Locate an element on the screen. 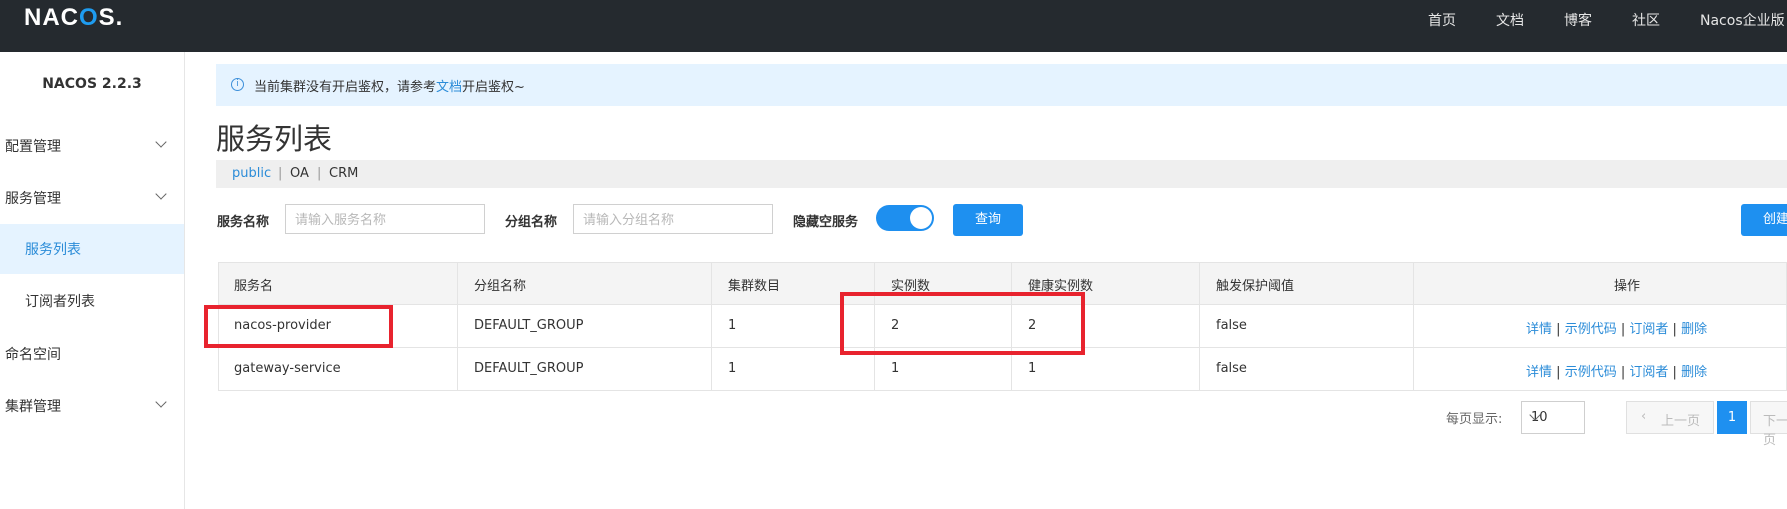  service-name-label: 服务名称 is located at coordinates (243, 222).